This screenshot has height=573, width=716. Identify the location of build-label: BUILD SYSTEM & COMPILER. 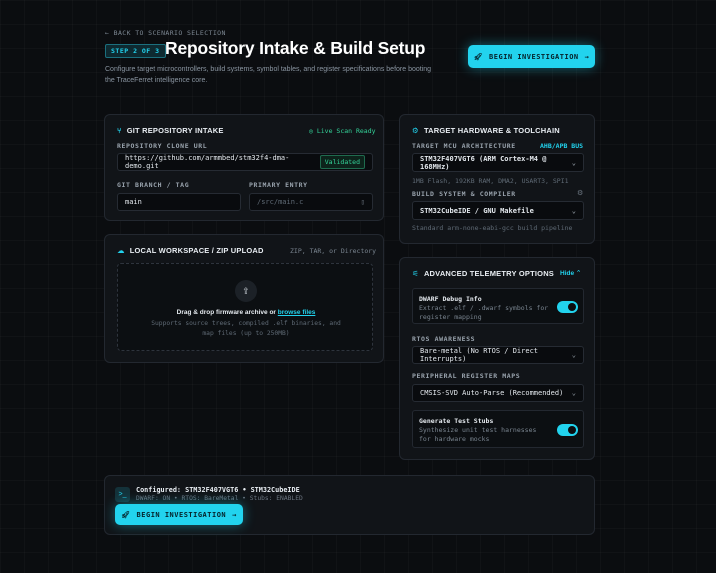
(464, 194).